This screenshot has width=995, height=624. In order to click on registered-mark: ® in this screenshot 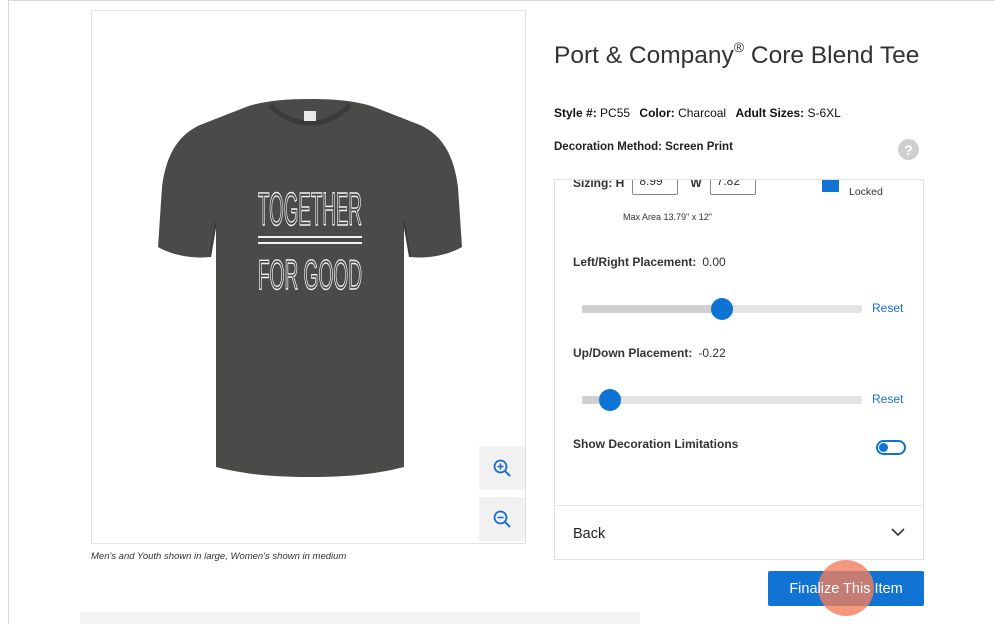, I will do `click(739, 47)`.